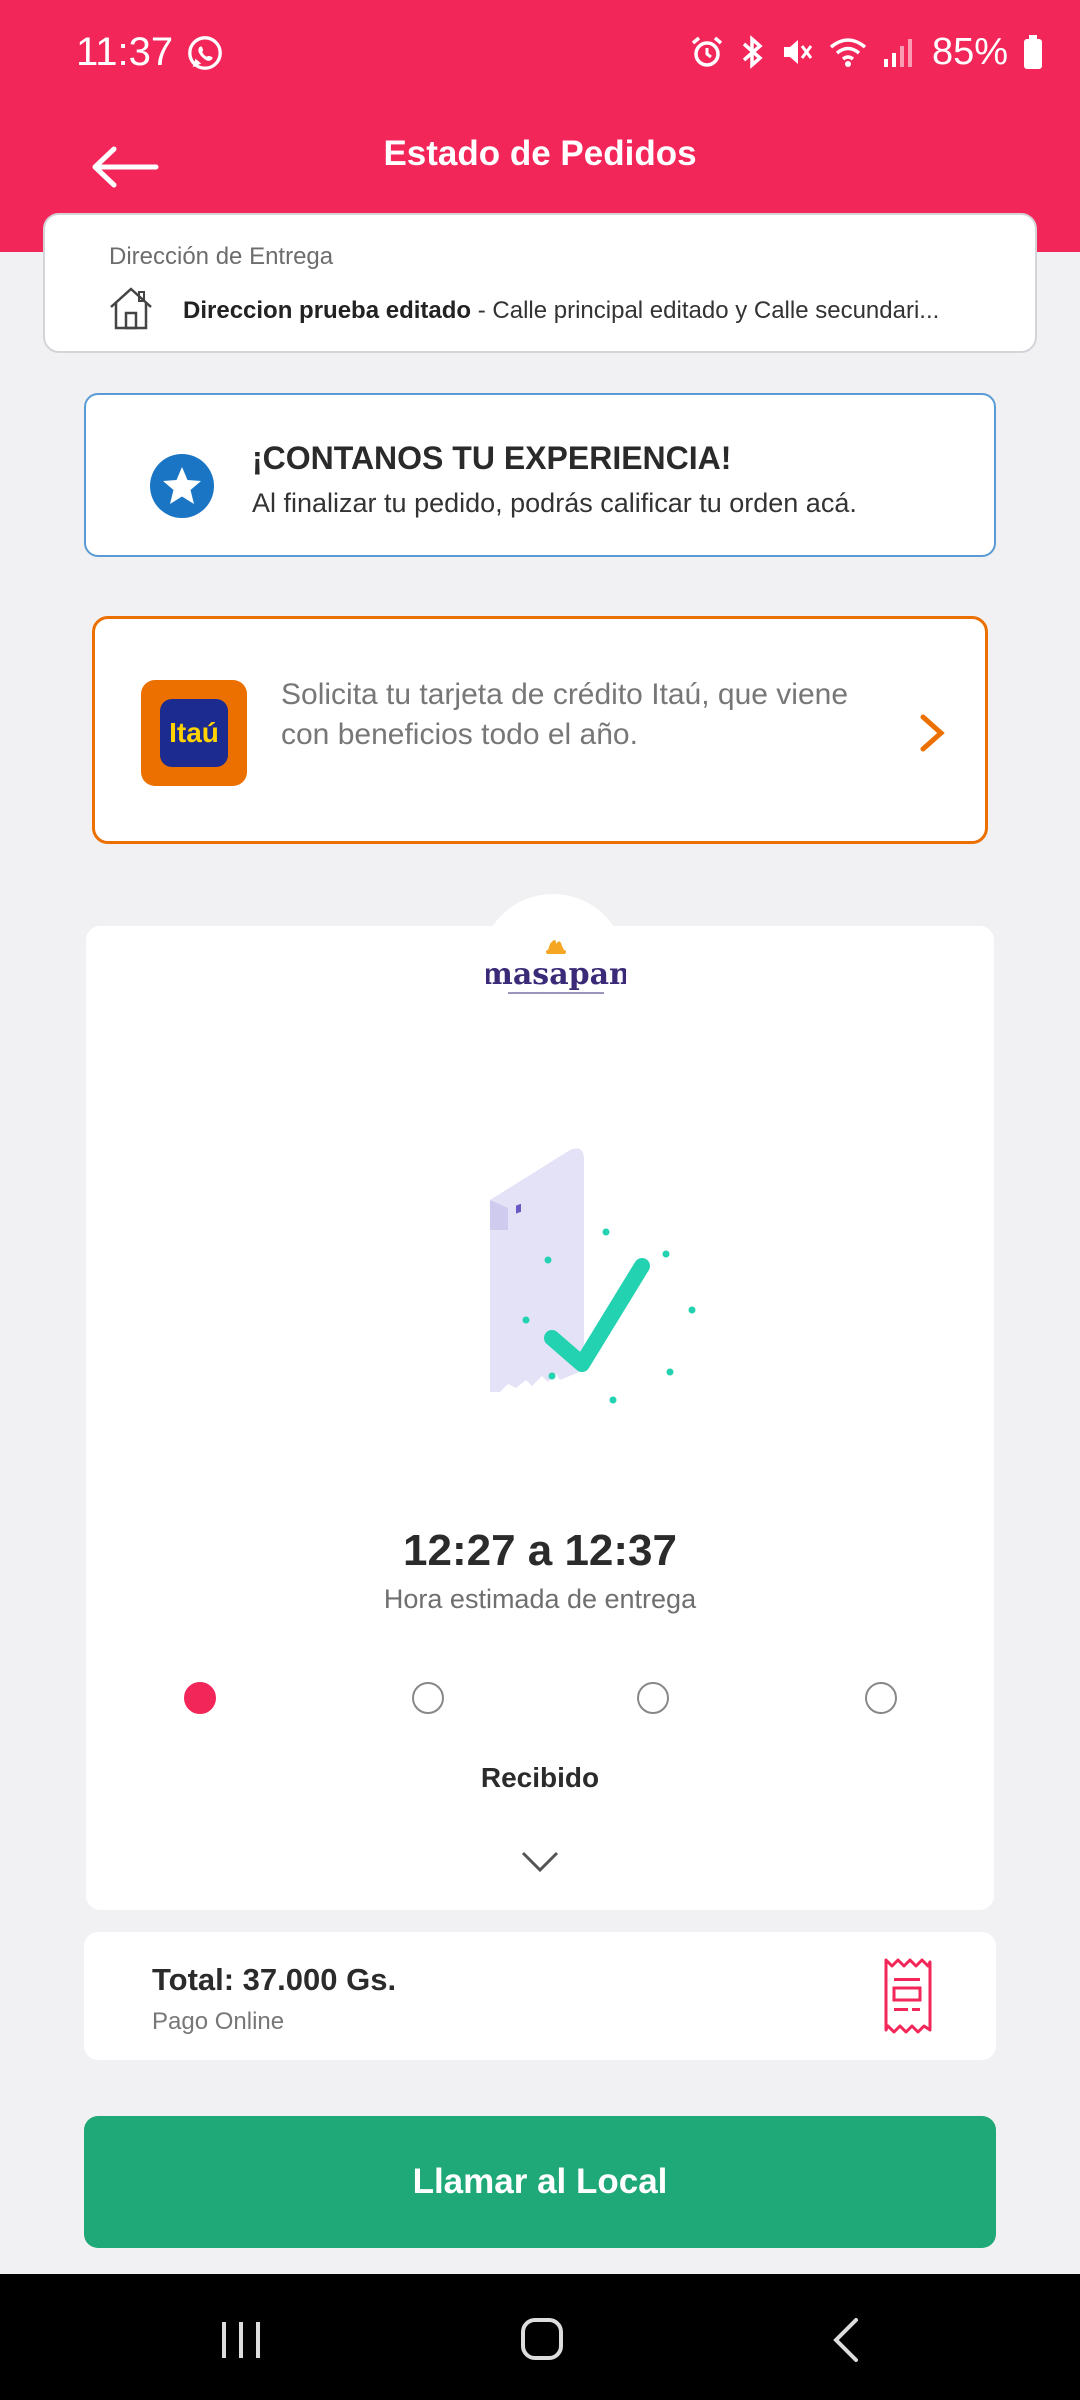 The width and height of the screenshot is (1080, 2400). What do you see at coordinates (848, 52) in the screenshot?
I see `wifi-icon` at bounding box center [848, 52].